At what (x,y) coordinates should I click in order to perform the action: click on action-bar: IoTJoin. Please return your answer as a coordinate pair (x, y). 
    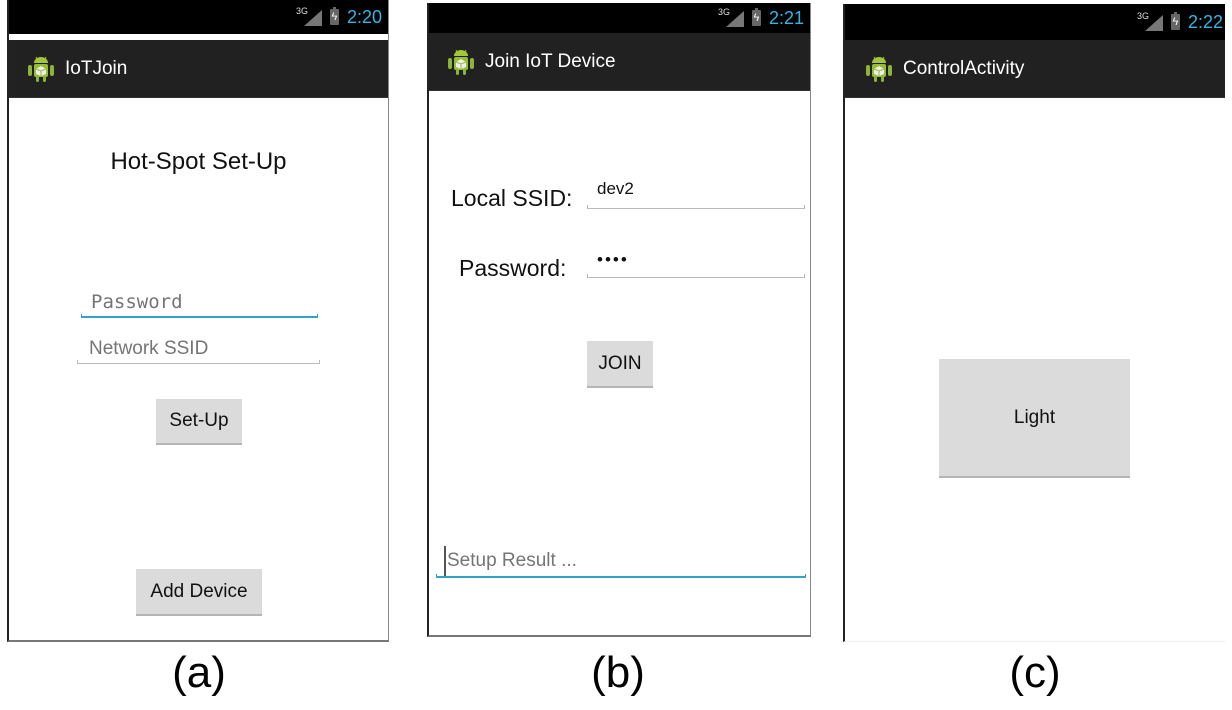
    Looking at the image, I should click on (198, 69).